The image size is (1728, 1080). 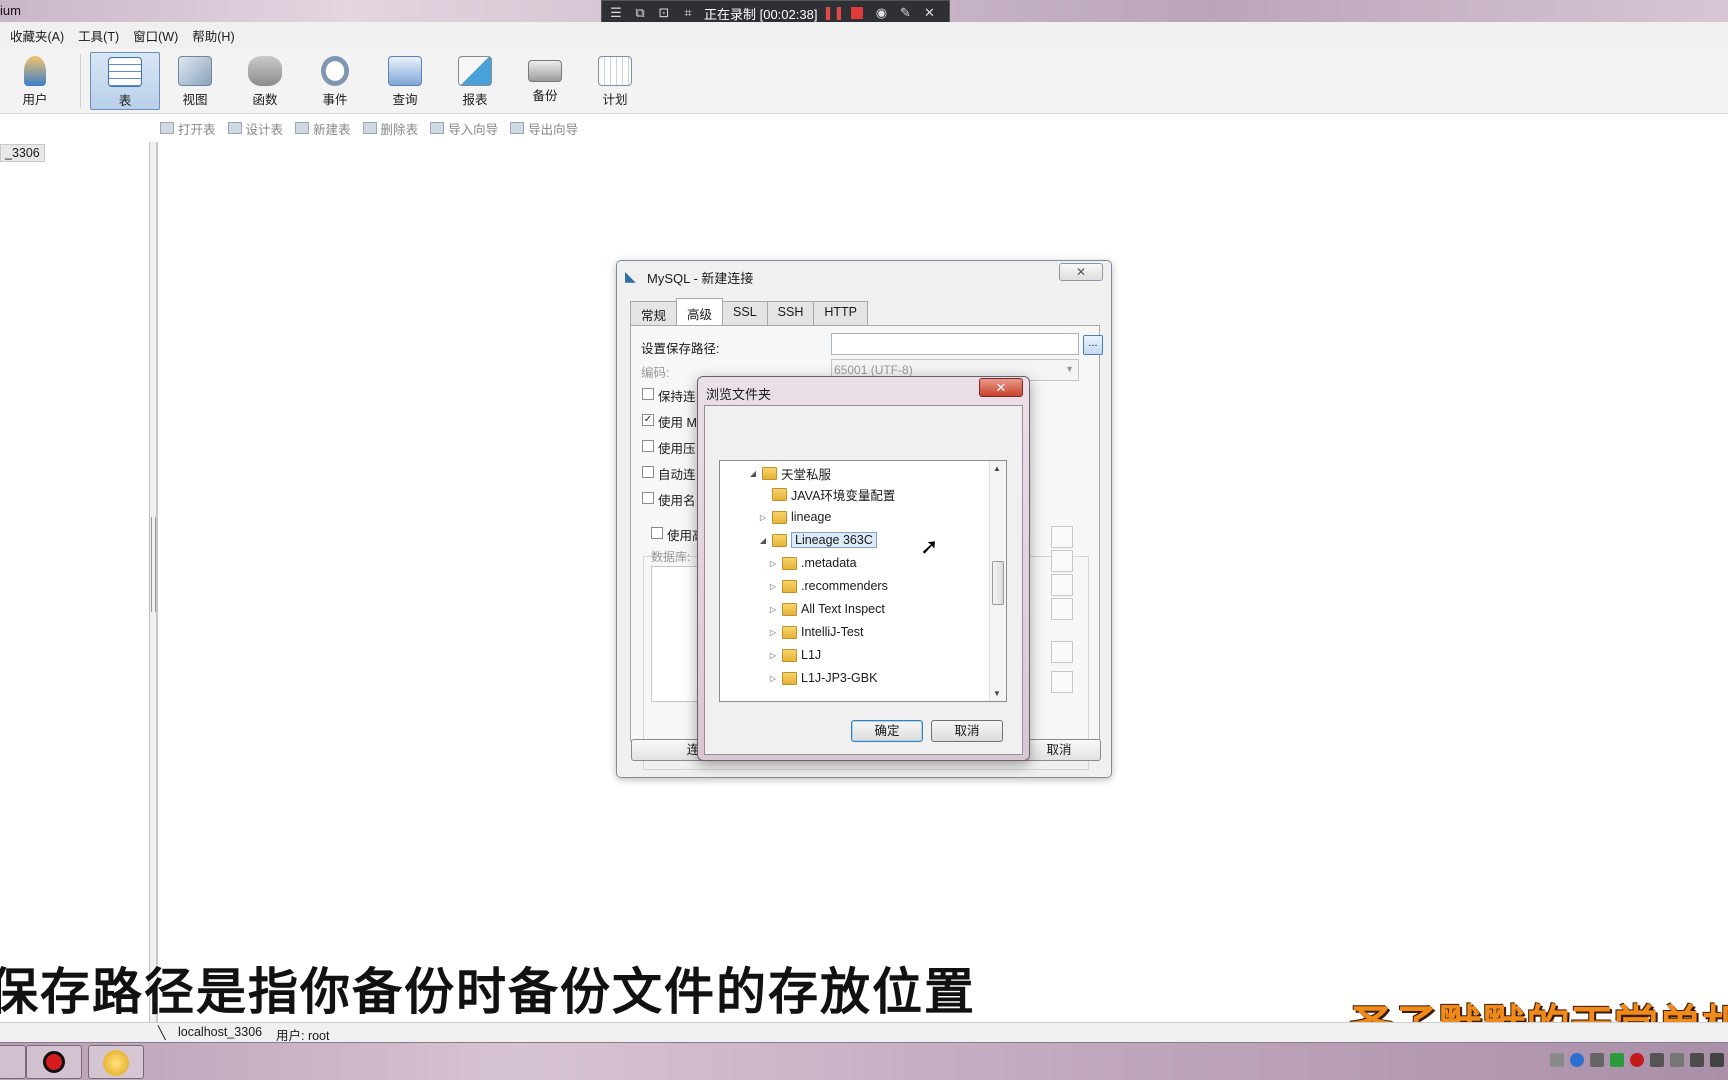 What do you see at coordinates (648, 446) in the screenshot?
I see `use-compression-checkbox` at bounding box center [648, 446].